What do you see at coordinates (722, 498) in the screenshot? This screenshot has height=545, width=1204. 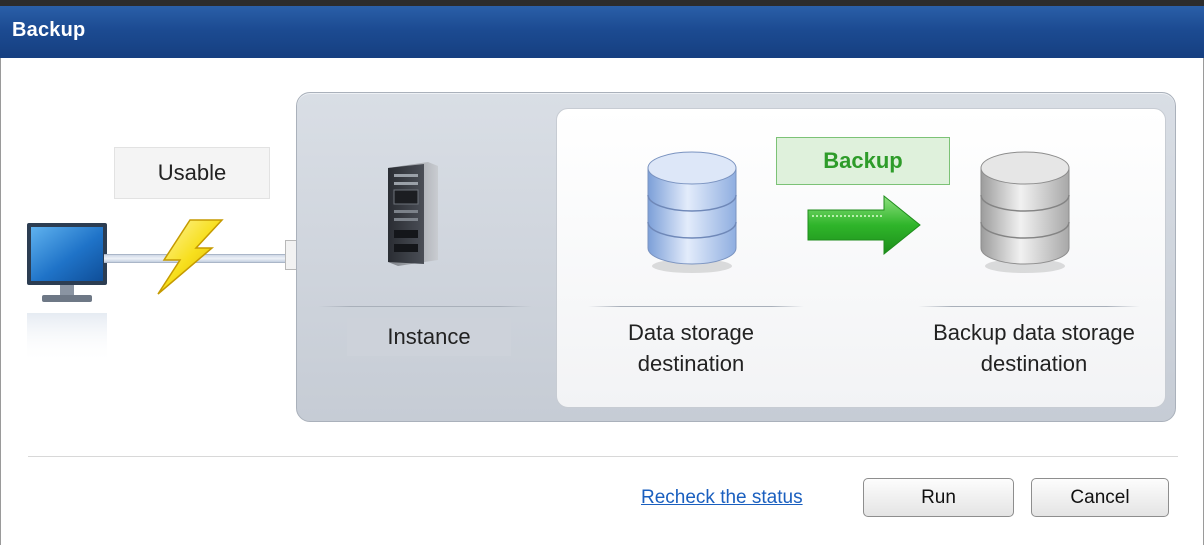 I see `recheck-status-link: Recheck the status` at bounding box center [722, 498].